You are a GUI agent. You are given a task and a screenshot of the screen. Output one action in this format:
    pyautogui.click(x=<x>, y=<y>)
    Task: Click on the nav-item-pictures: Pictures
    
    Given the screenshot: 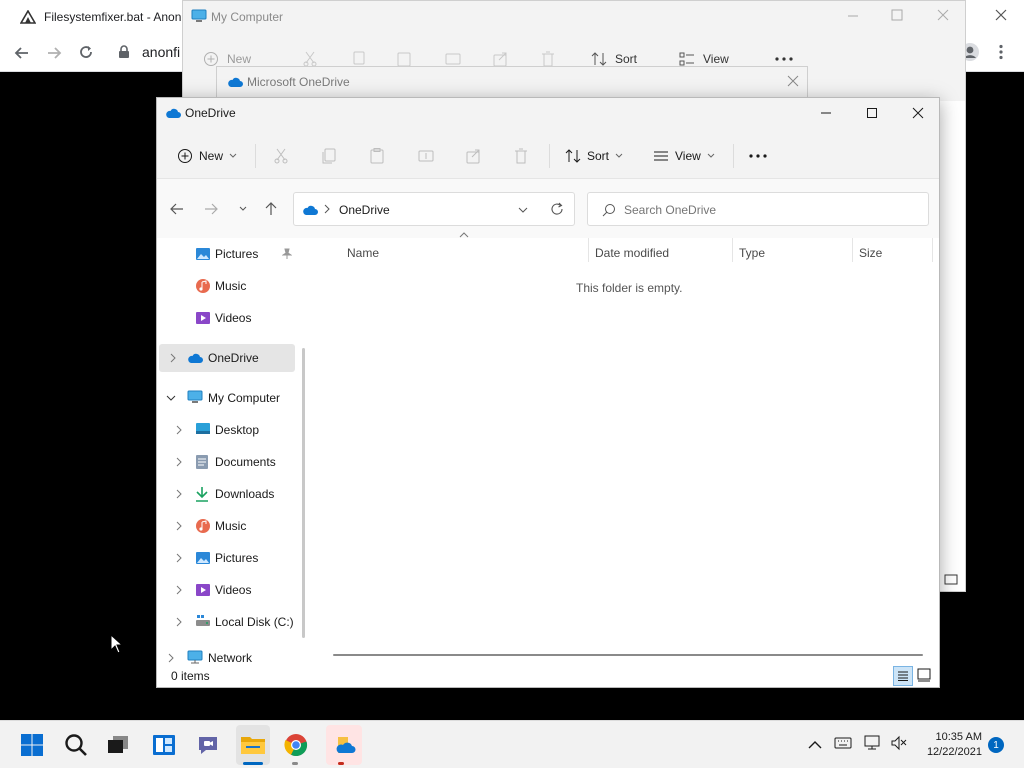 What is the action you would take?
    pyautogui.click(x=227, y=558)
    